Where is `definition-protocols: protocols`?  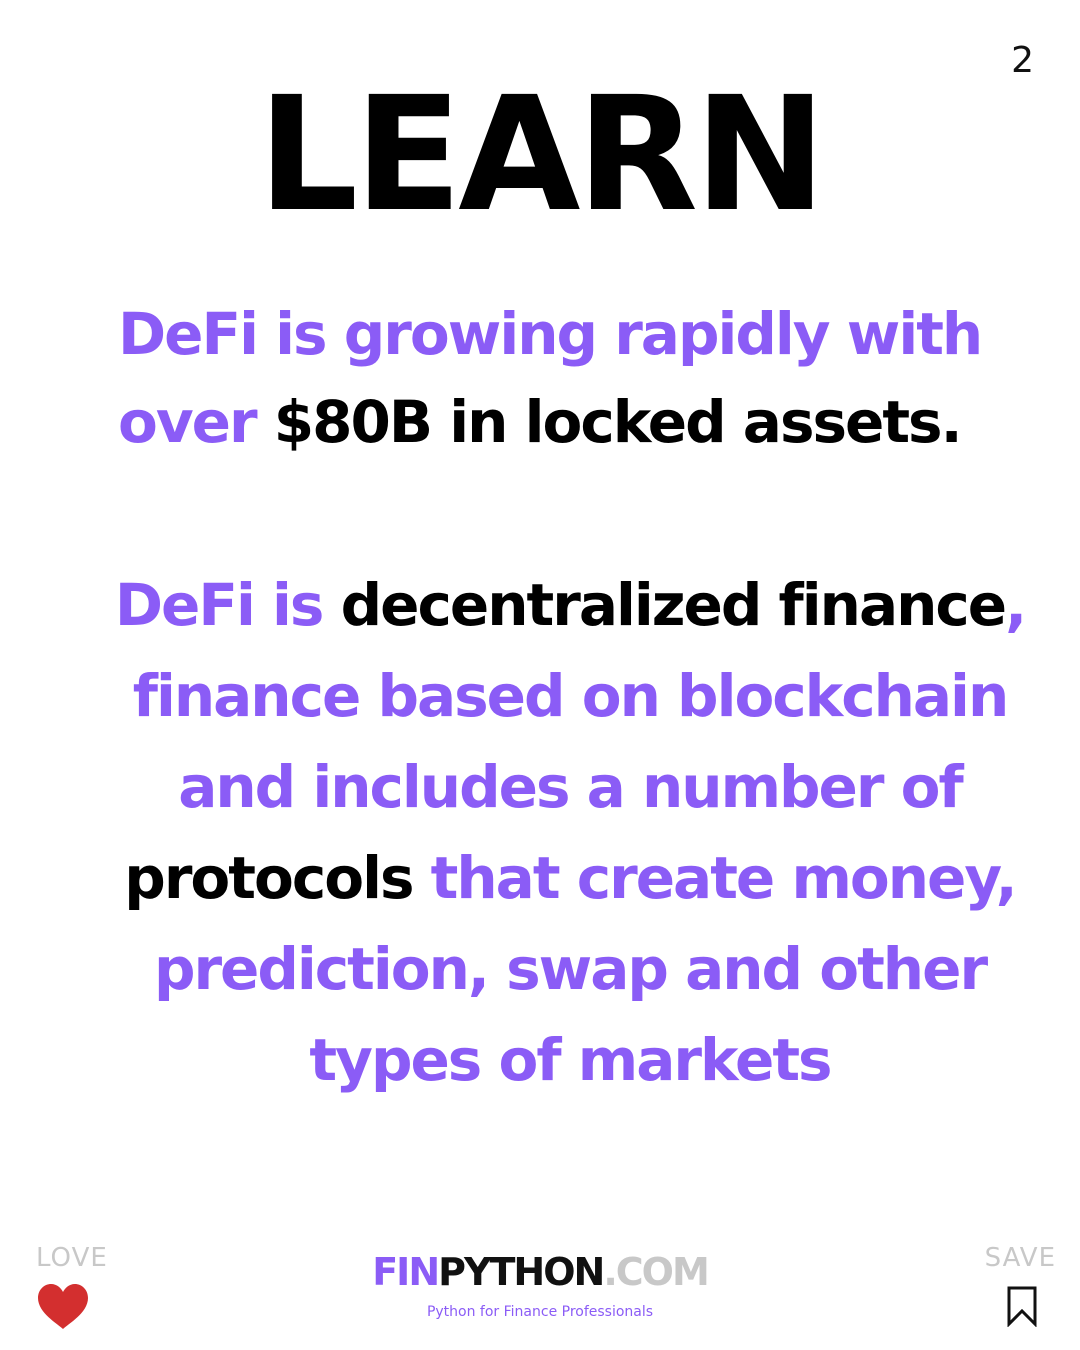 definition-protocols: protocols is located at coordinates (269, 878).